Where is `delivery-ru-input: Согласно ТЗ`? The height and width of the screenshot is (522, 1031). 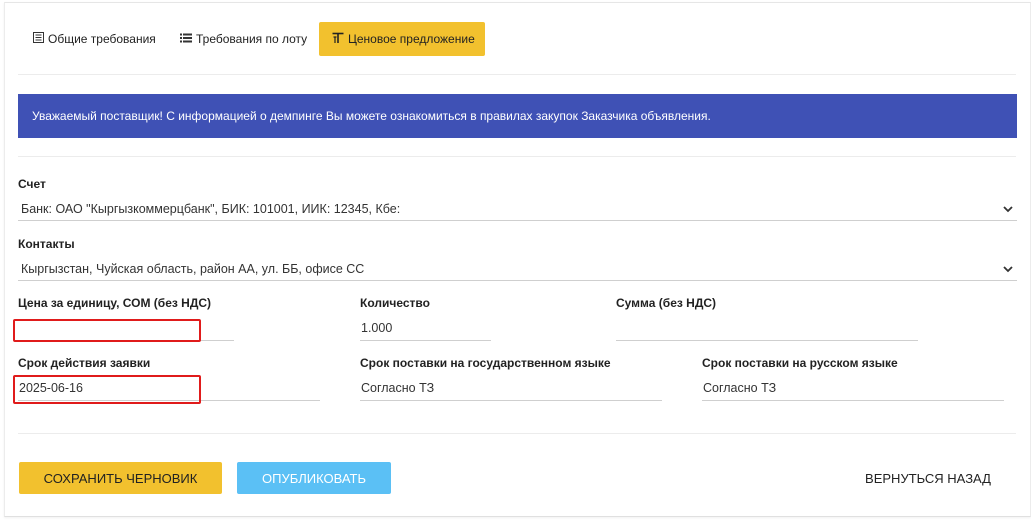
delivery-ru-input: Согласно ТЗ is located at coordinates (853, 388).